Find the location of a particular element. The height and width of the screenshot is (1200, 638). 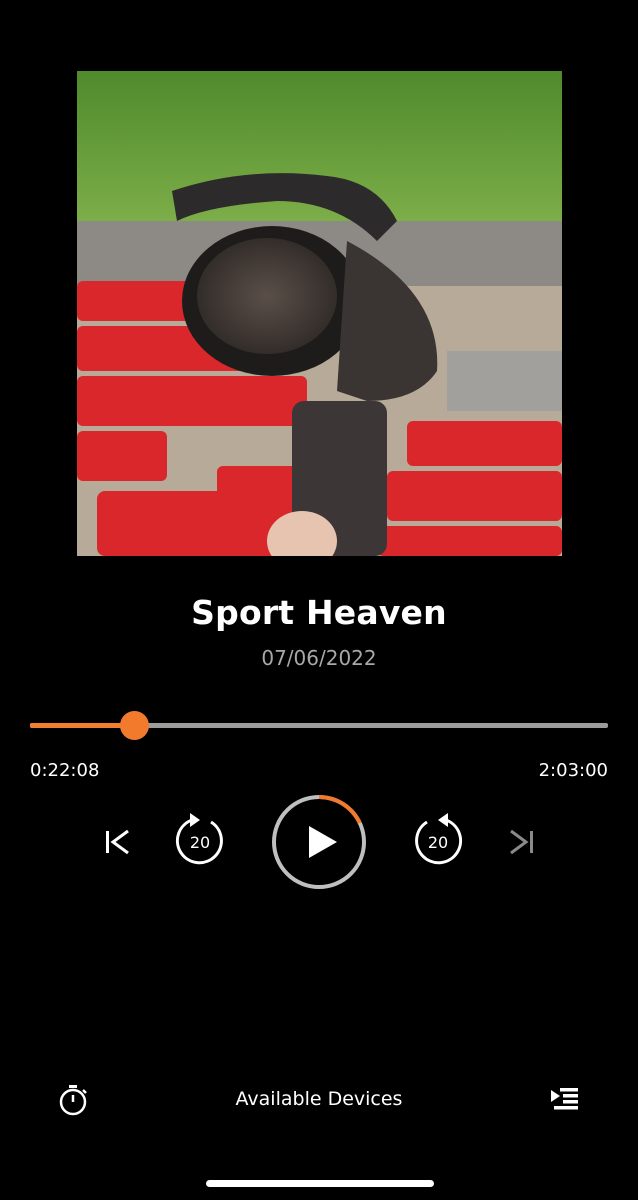

progress-thumb is located at coordinates (135, 725).